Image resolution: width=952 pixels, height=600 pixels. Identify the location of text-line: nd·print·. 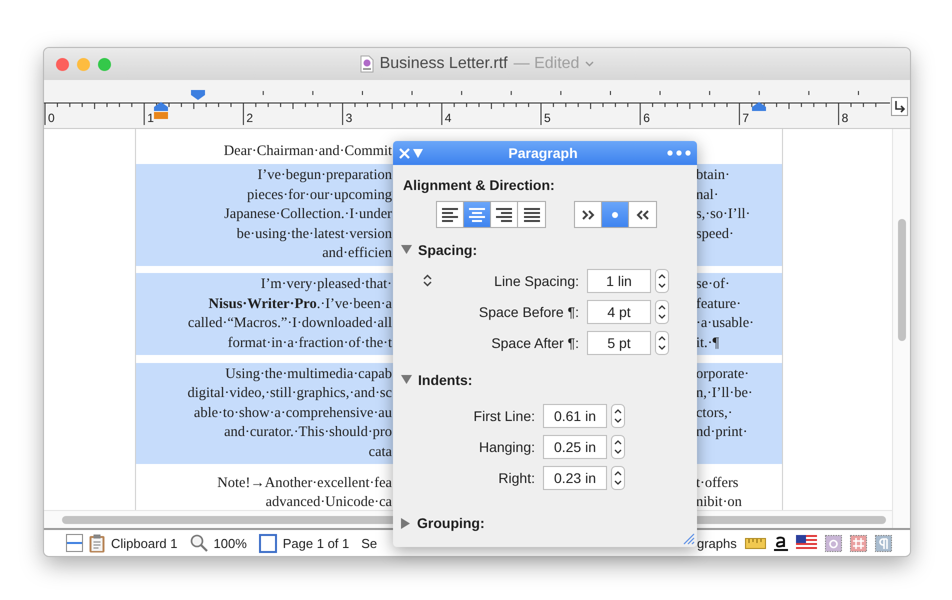
(722, 432).